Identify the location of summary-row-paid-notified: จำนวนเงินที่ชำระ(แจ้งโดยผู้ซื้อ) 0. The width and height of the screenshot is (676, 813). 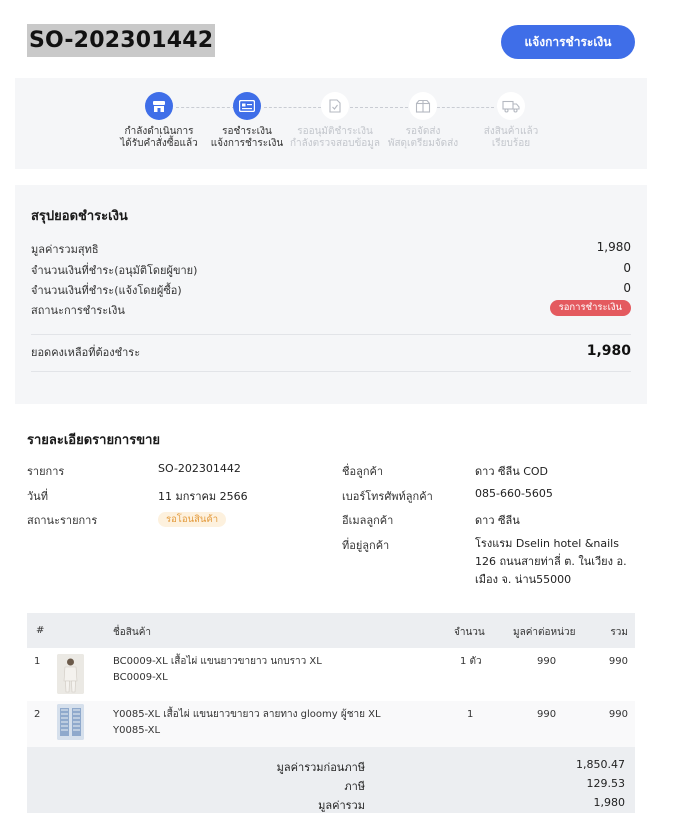
(331, 289).